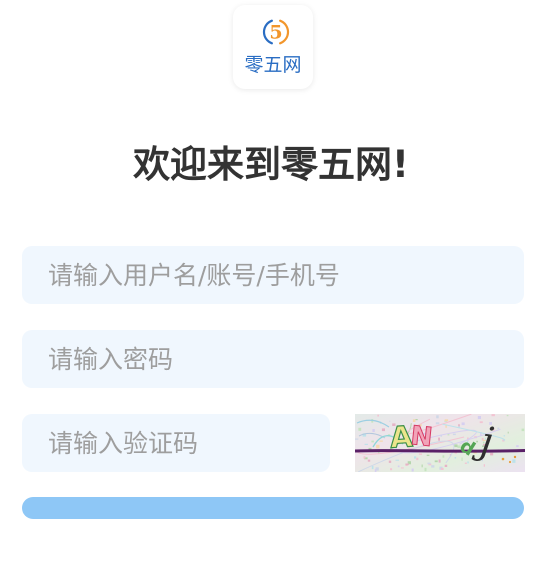  Describe the element at coordinates (271, 164) in the screenshot. I see `page-title: 欢迎来到零五网!` at that location.